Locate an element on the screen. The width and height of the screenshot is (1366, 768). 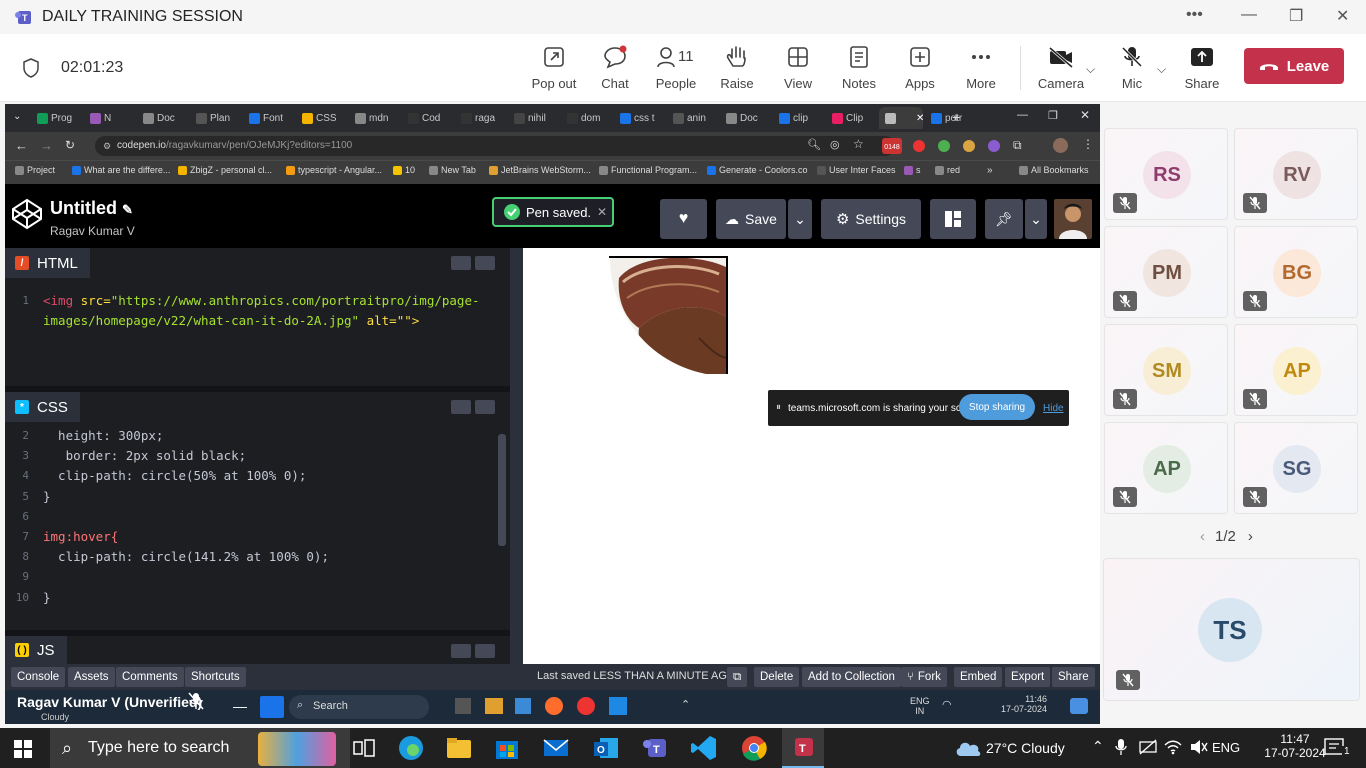
browser-tab: mdn is located at coordinates (374, 118).